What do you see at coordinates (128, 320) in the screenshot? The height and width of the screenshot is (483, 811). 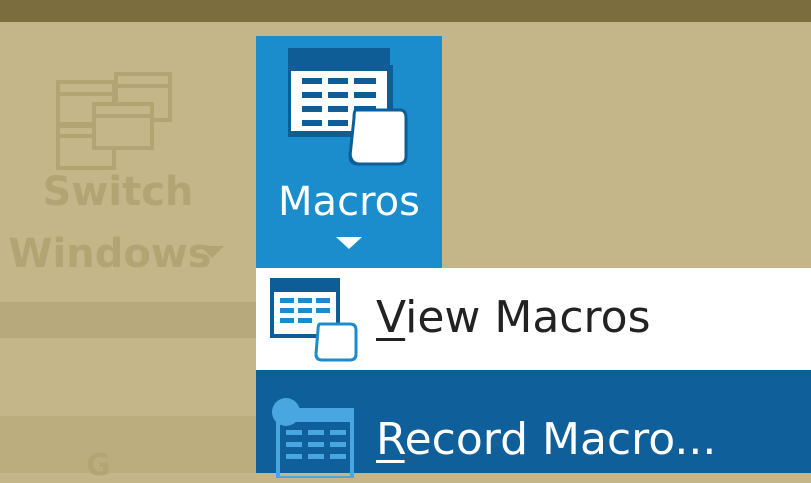 I see `ribbon-divider` at bounding box center [128, 320].